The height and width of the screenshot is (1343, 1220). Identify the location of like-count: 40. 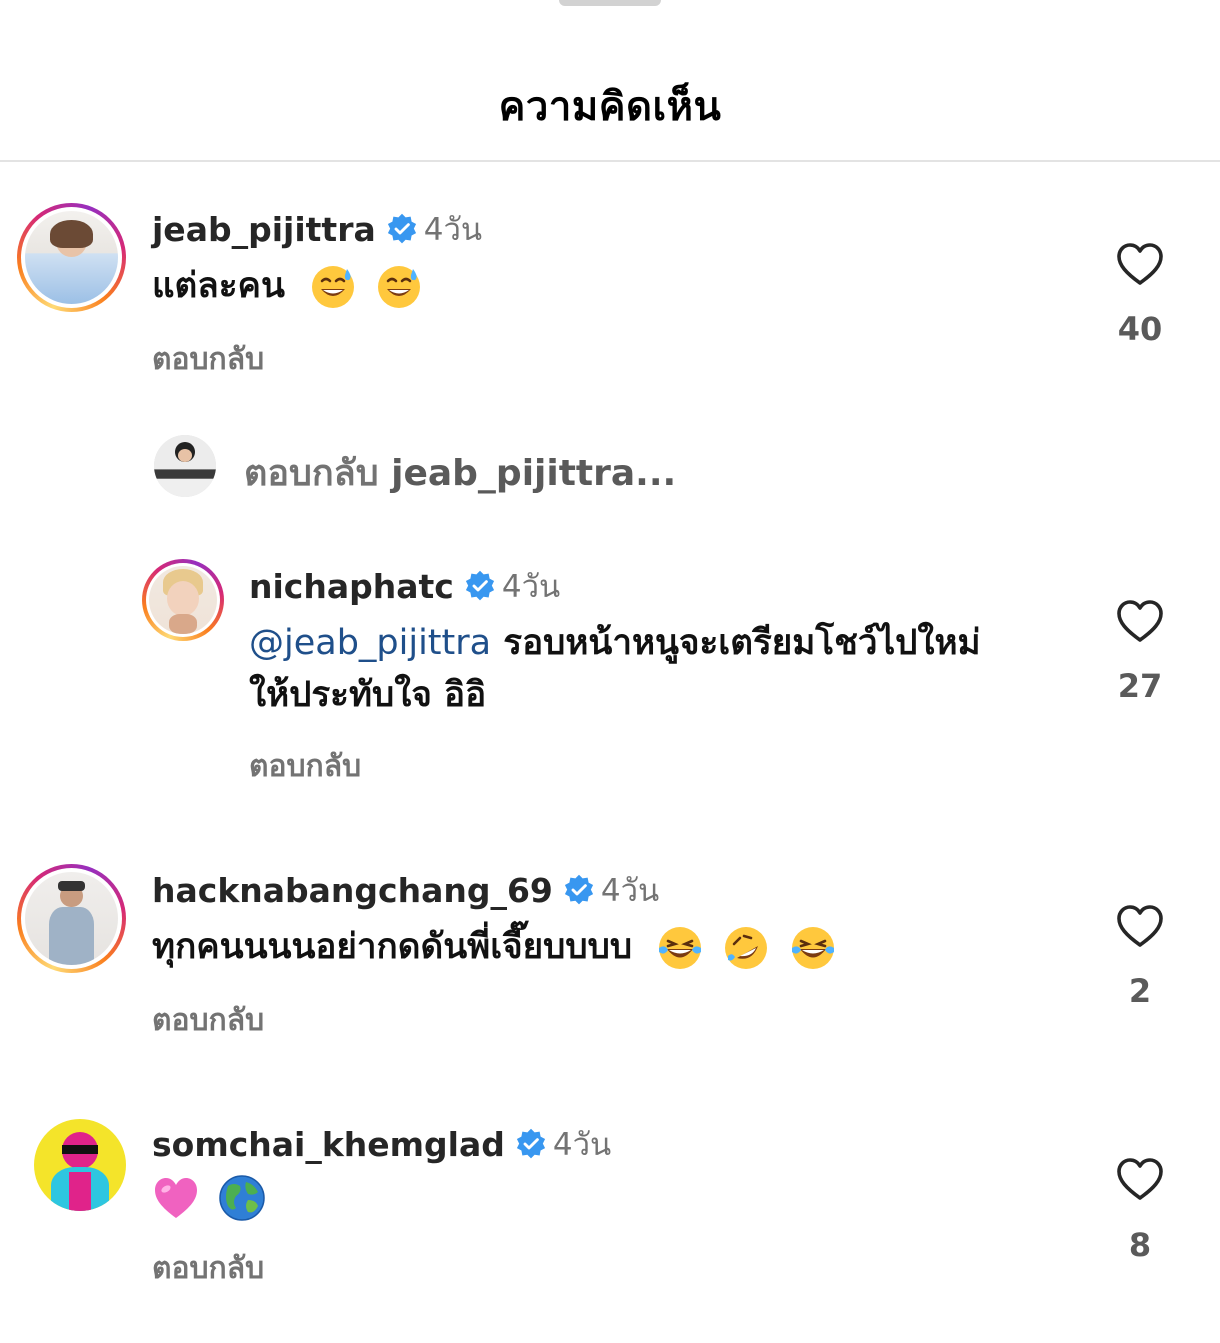
(1140, 329).